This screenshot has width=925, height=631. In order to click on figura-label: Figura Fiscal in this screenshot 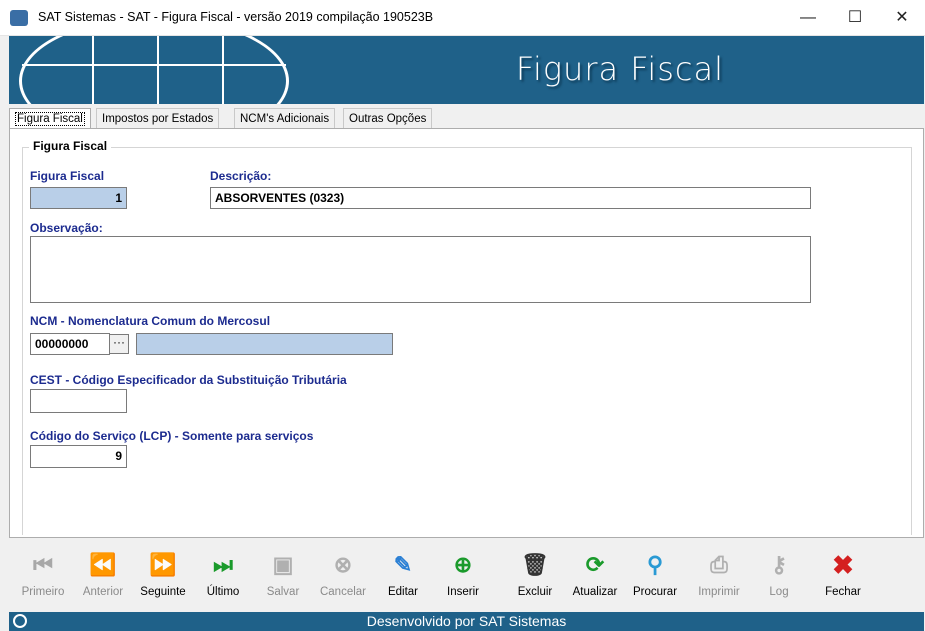, I will do `click(67, 176)`.